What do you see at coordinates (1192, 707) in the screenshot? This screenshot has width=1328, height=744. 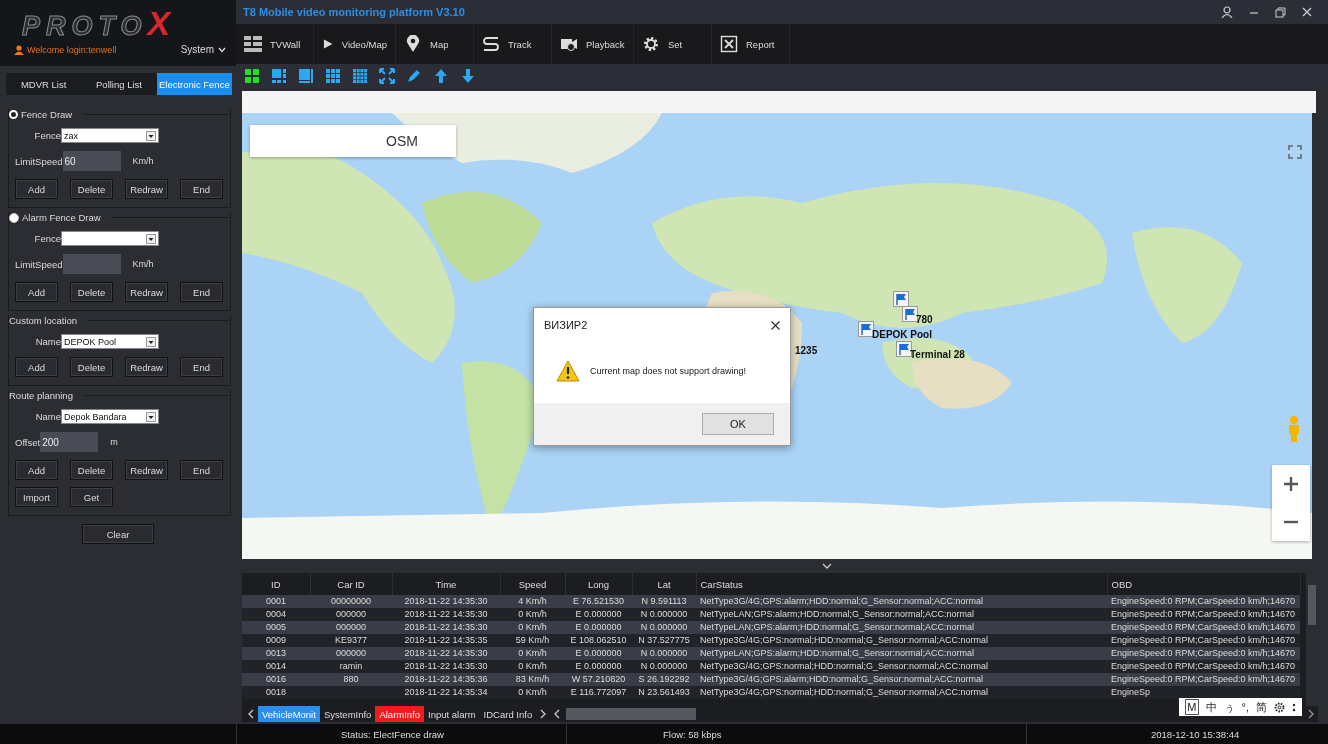 I see `ime-key: M` at bounding box center [1192, 707].